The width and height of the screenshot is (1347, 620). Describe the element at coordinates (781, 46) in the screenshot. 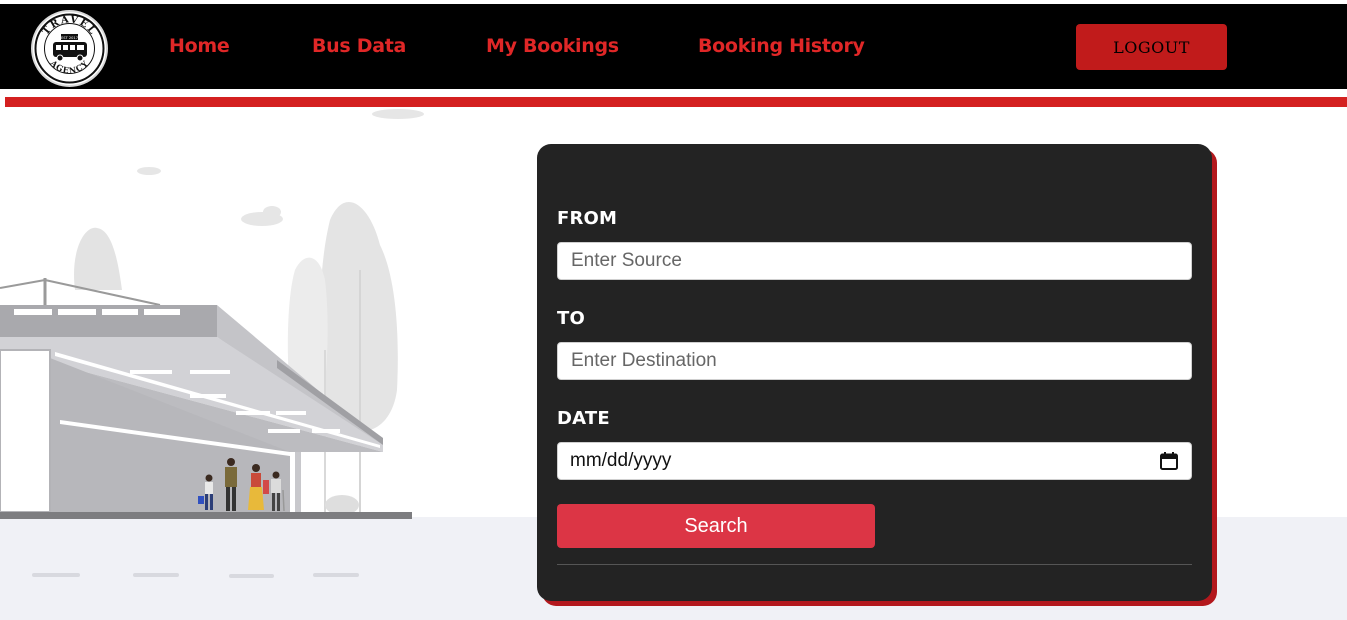

I see `nav-link-booking-history: Booking History` at that location.